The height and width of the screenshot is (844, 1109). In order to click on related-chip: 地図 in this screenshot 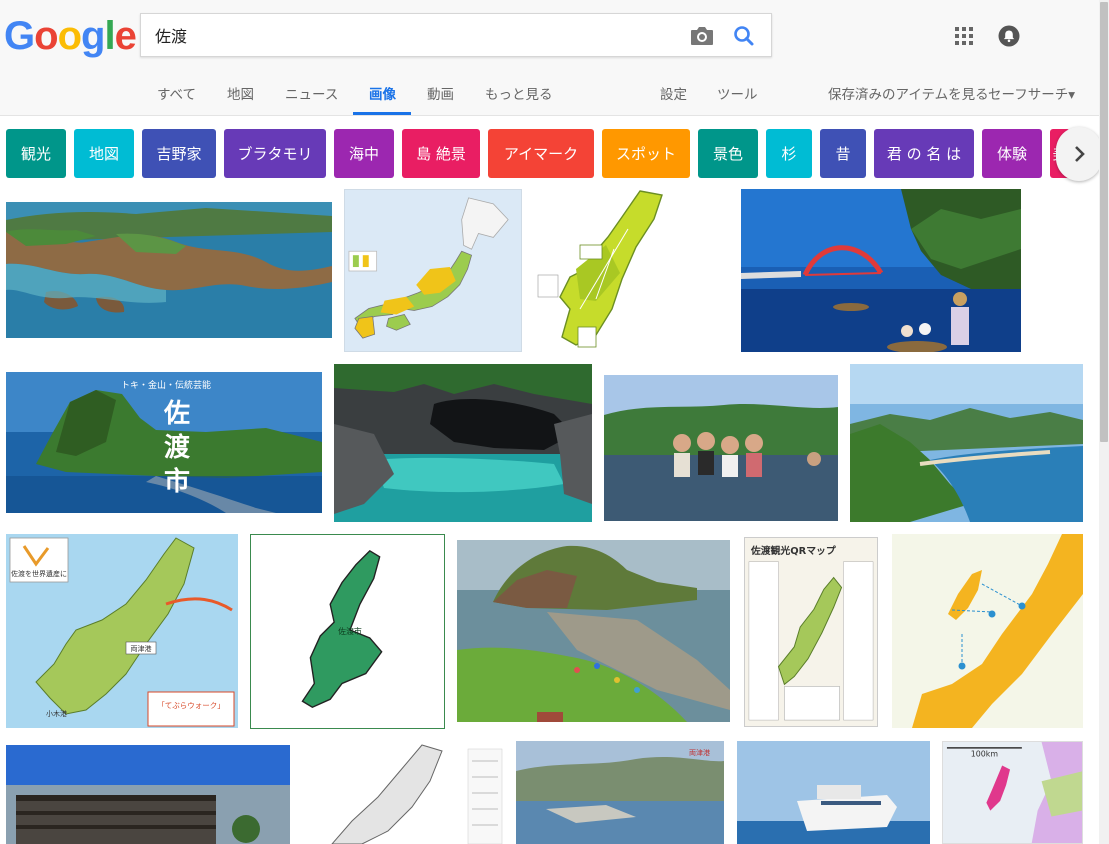, I will do `click(104, 153)`.